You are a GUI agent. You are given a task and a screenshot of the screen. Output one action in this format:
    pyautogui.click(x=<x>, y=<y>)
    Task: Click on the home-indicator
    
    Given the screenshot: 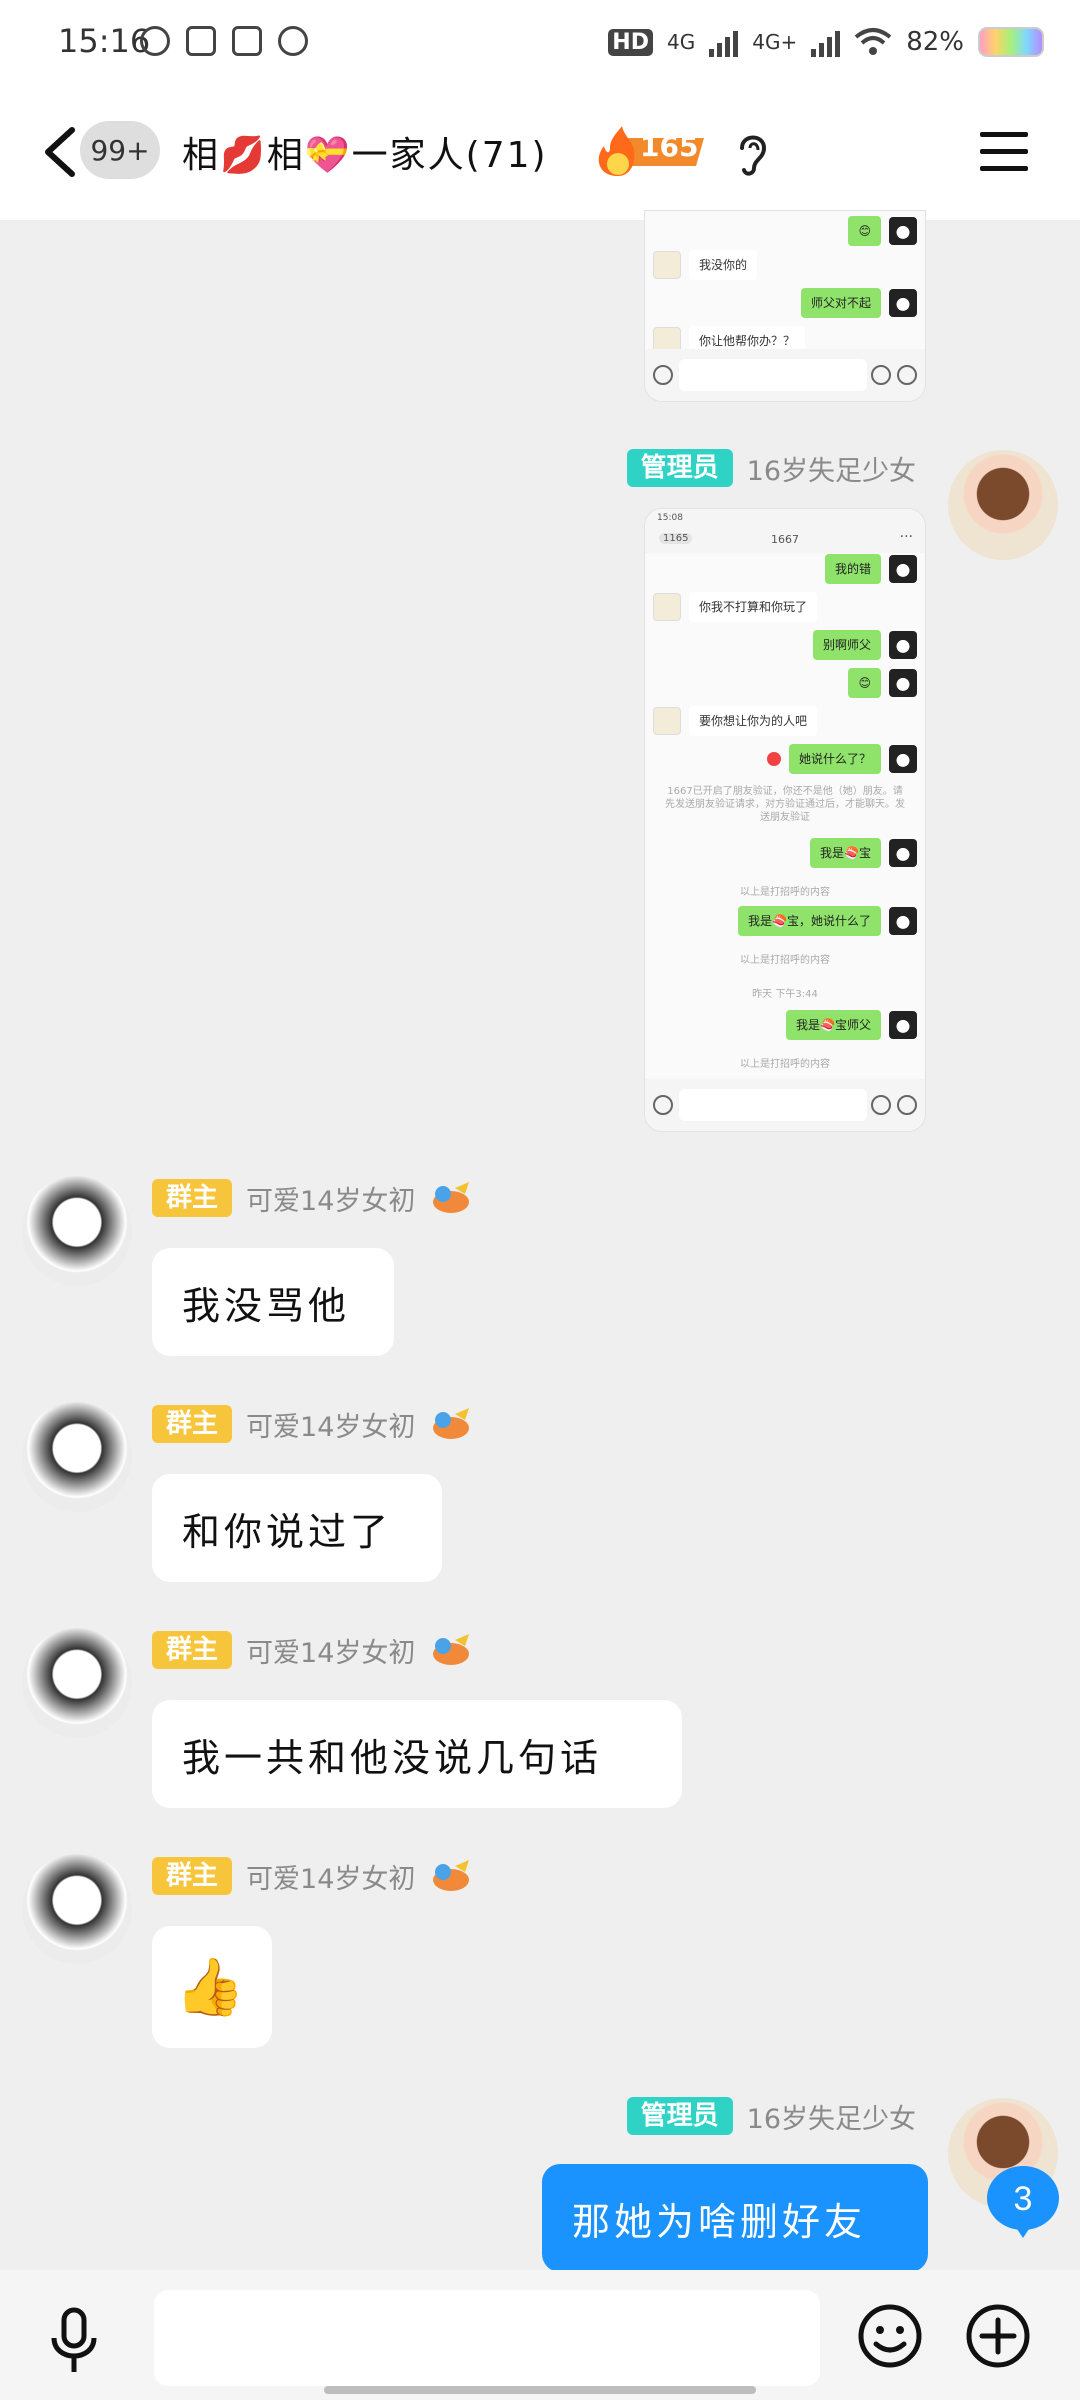 What is the action you would take?
    pyautogui.click(x=540, y=2390)
    